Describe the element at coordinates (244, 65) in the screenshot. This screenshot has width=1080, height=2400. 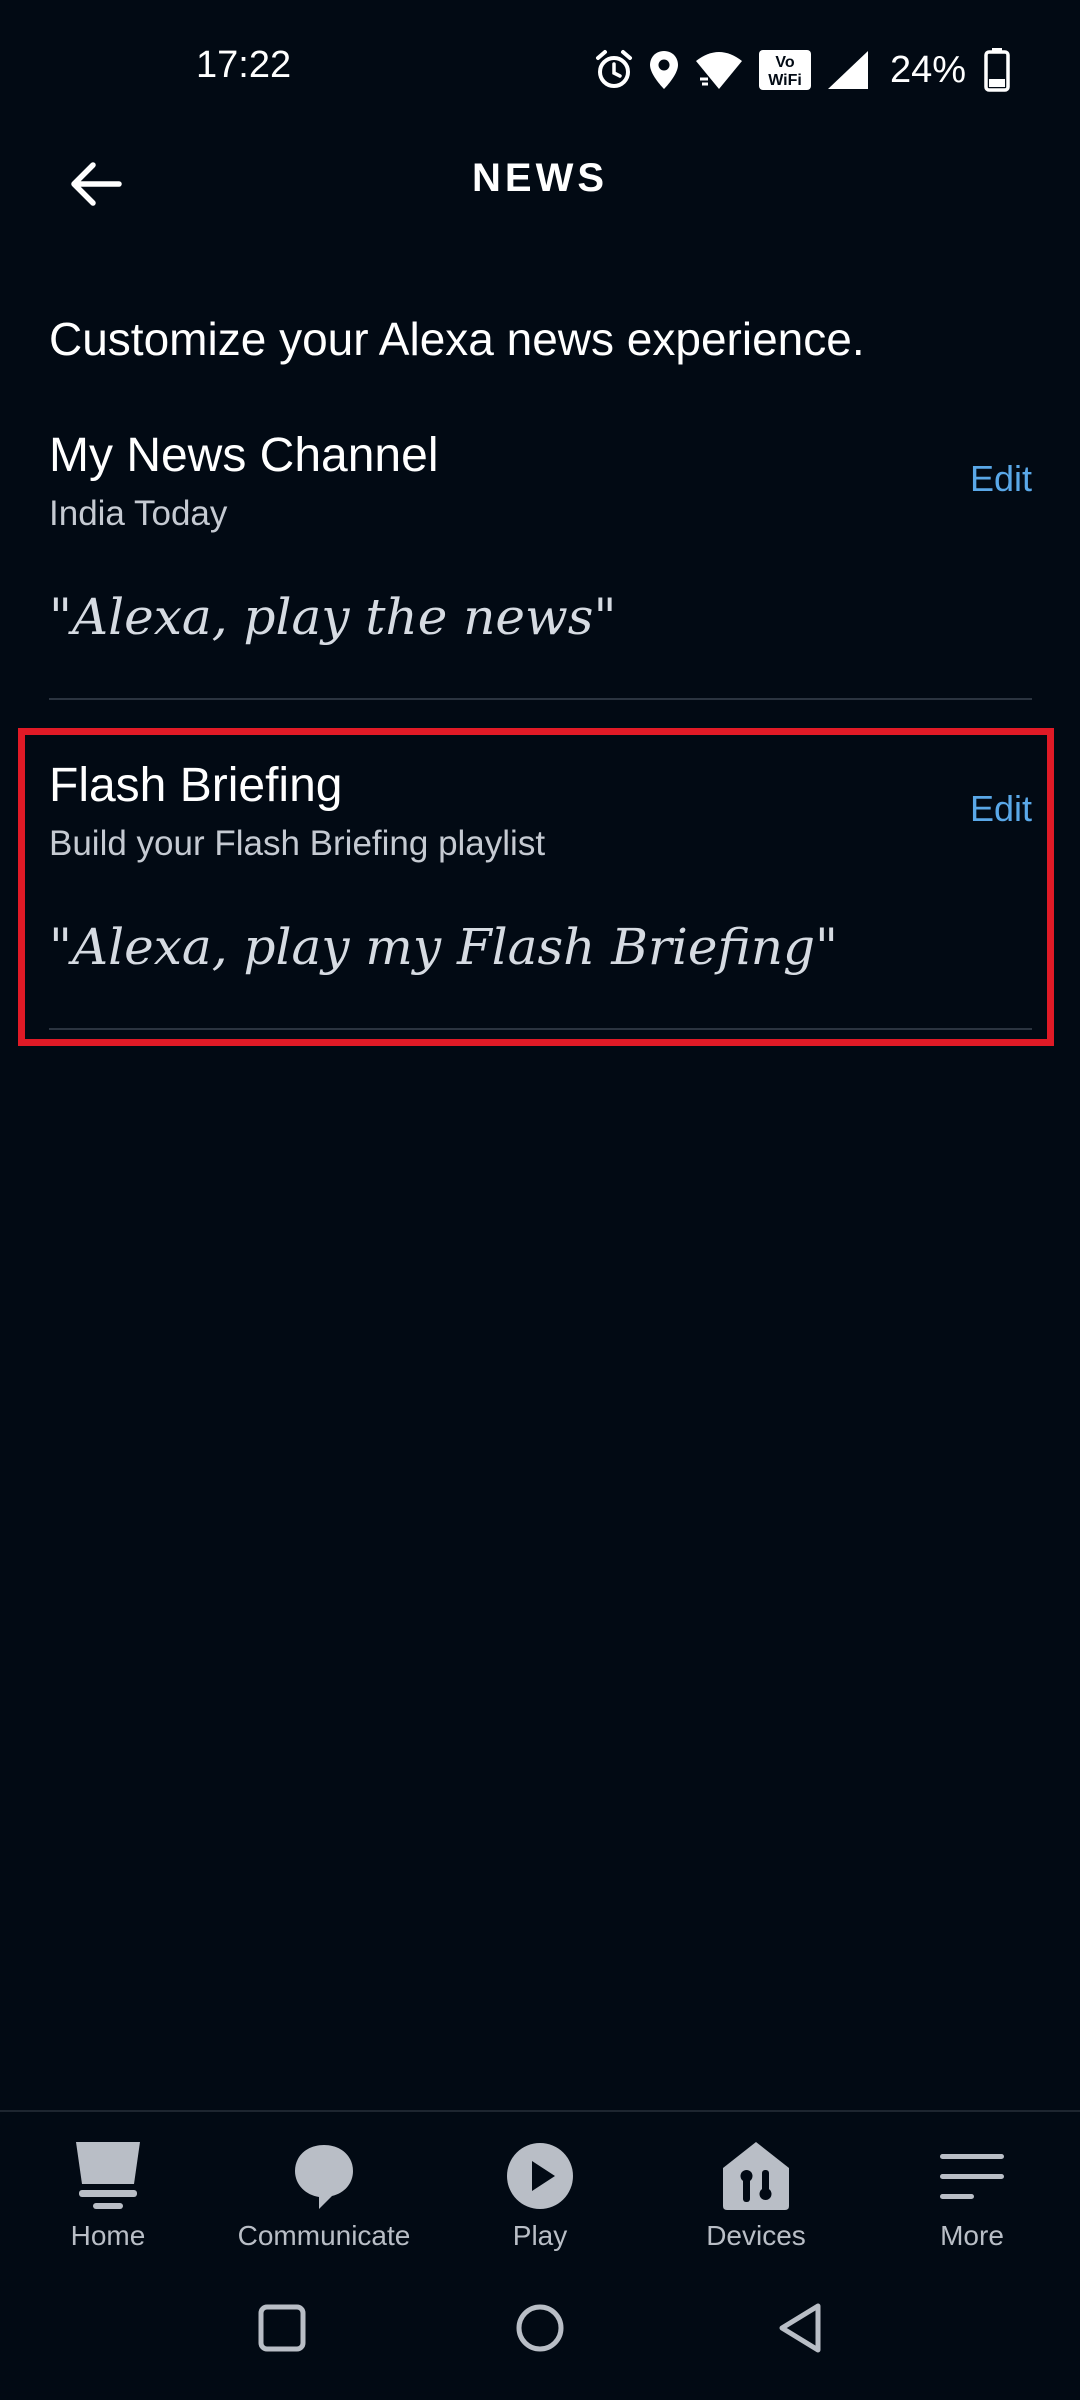
I see `status-time: 17:22` at that location.